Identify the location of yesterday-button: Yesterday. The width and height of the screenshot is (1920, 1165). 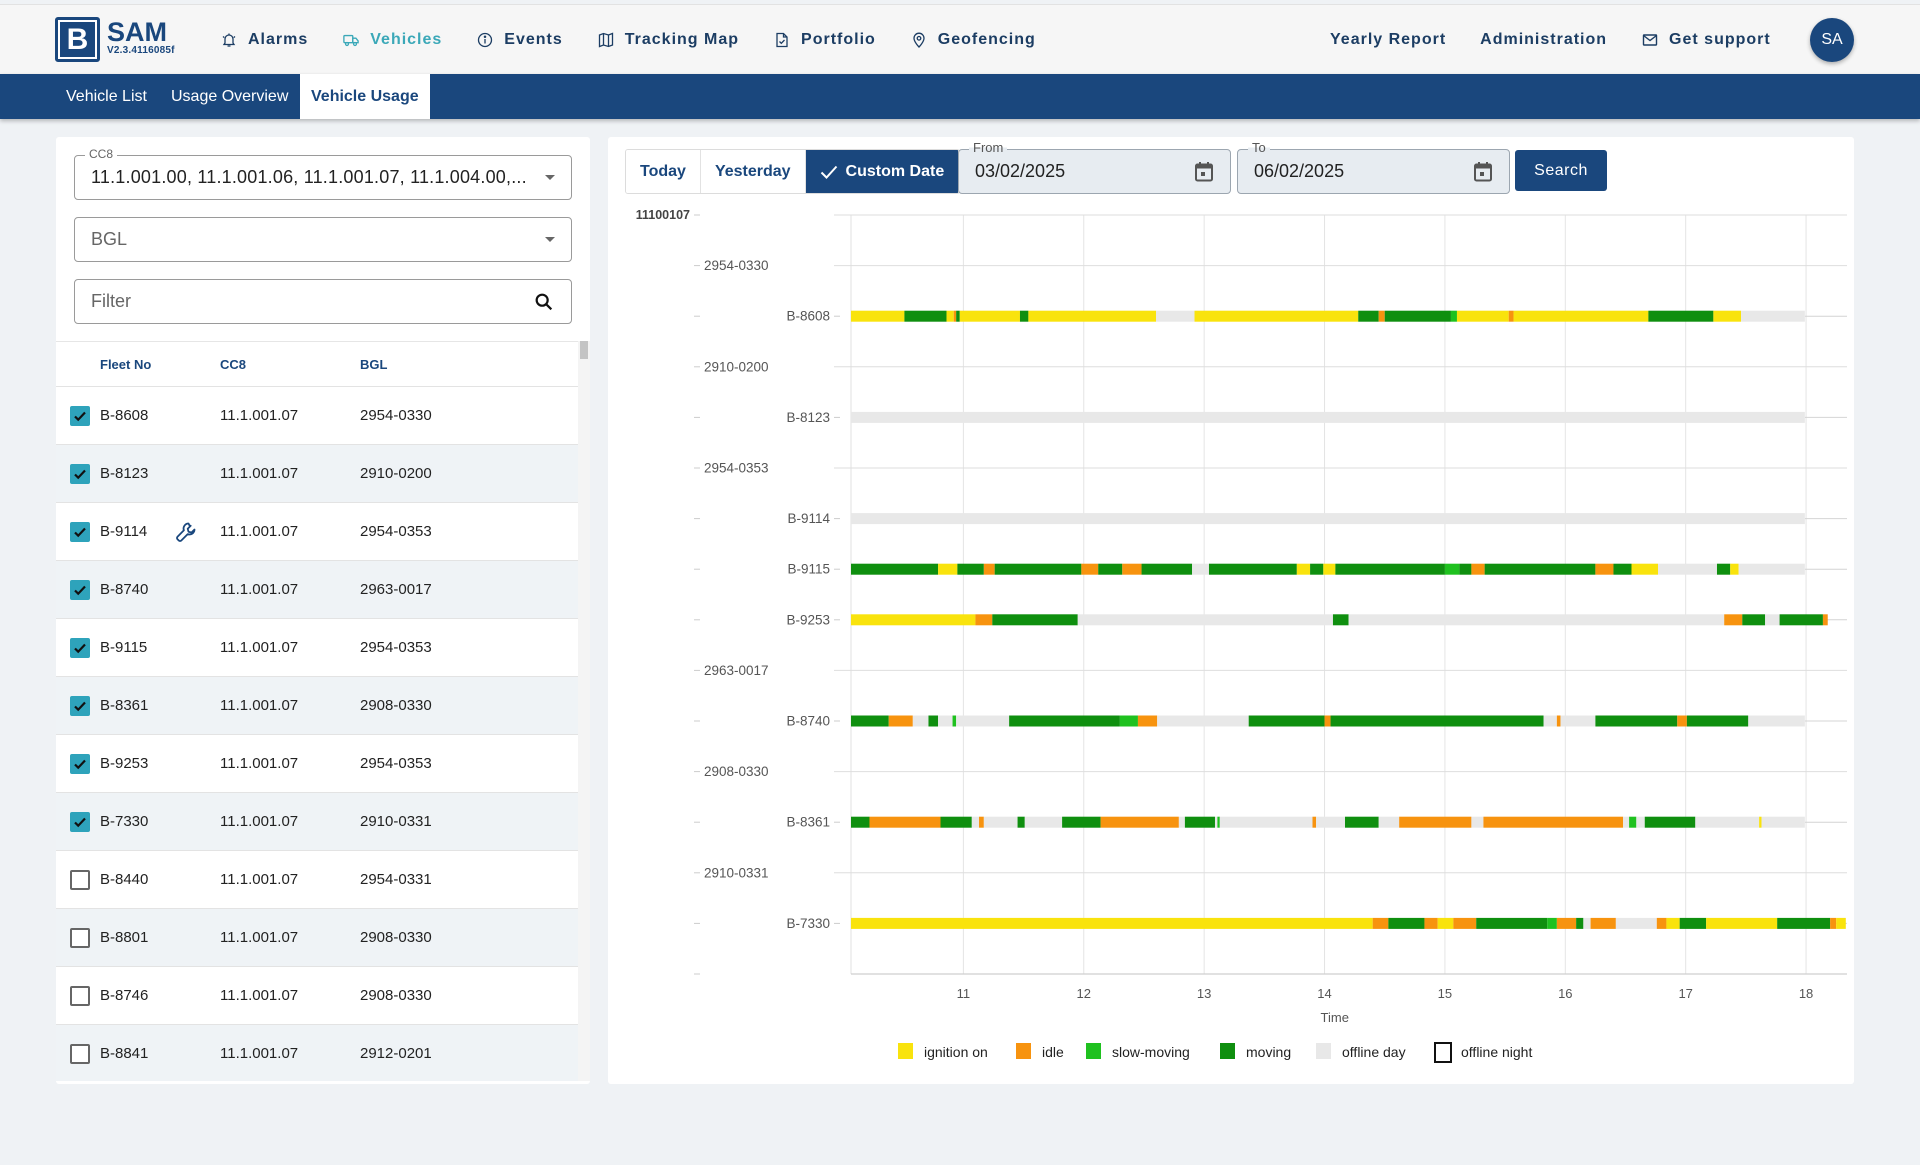
(753, 171).